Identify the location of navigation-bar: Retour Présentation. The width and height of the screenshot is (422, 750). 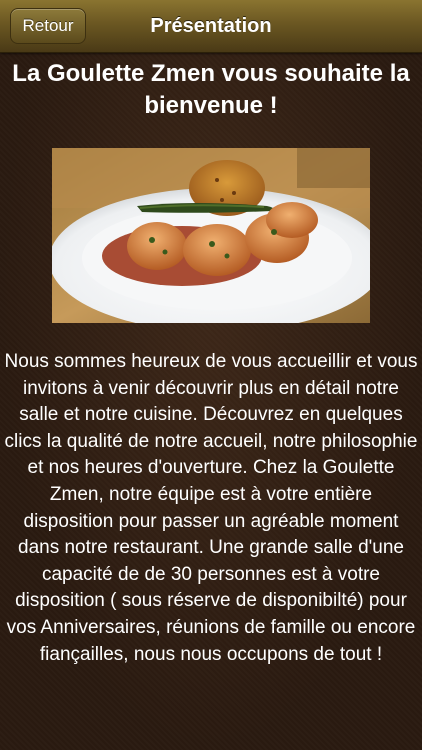
(211, 26).